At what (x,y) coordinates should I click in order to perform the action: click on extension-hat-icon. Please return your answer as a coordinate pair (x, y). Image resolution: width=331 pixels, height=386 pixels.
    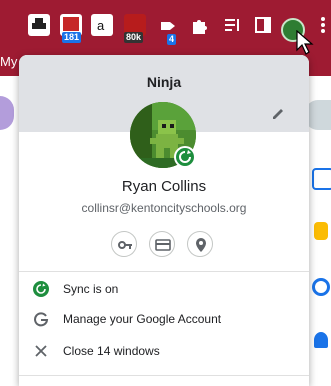
    Looking at the image, I should click on (39, 25).